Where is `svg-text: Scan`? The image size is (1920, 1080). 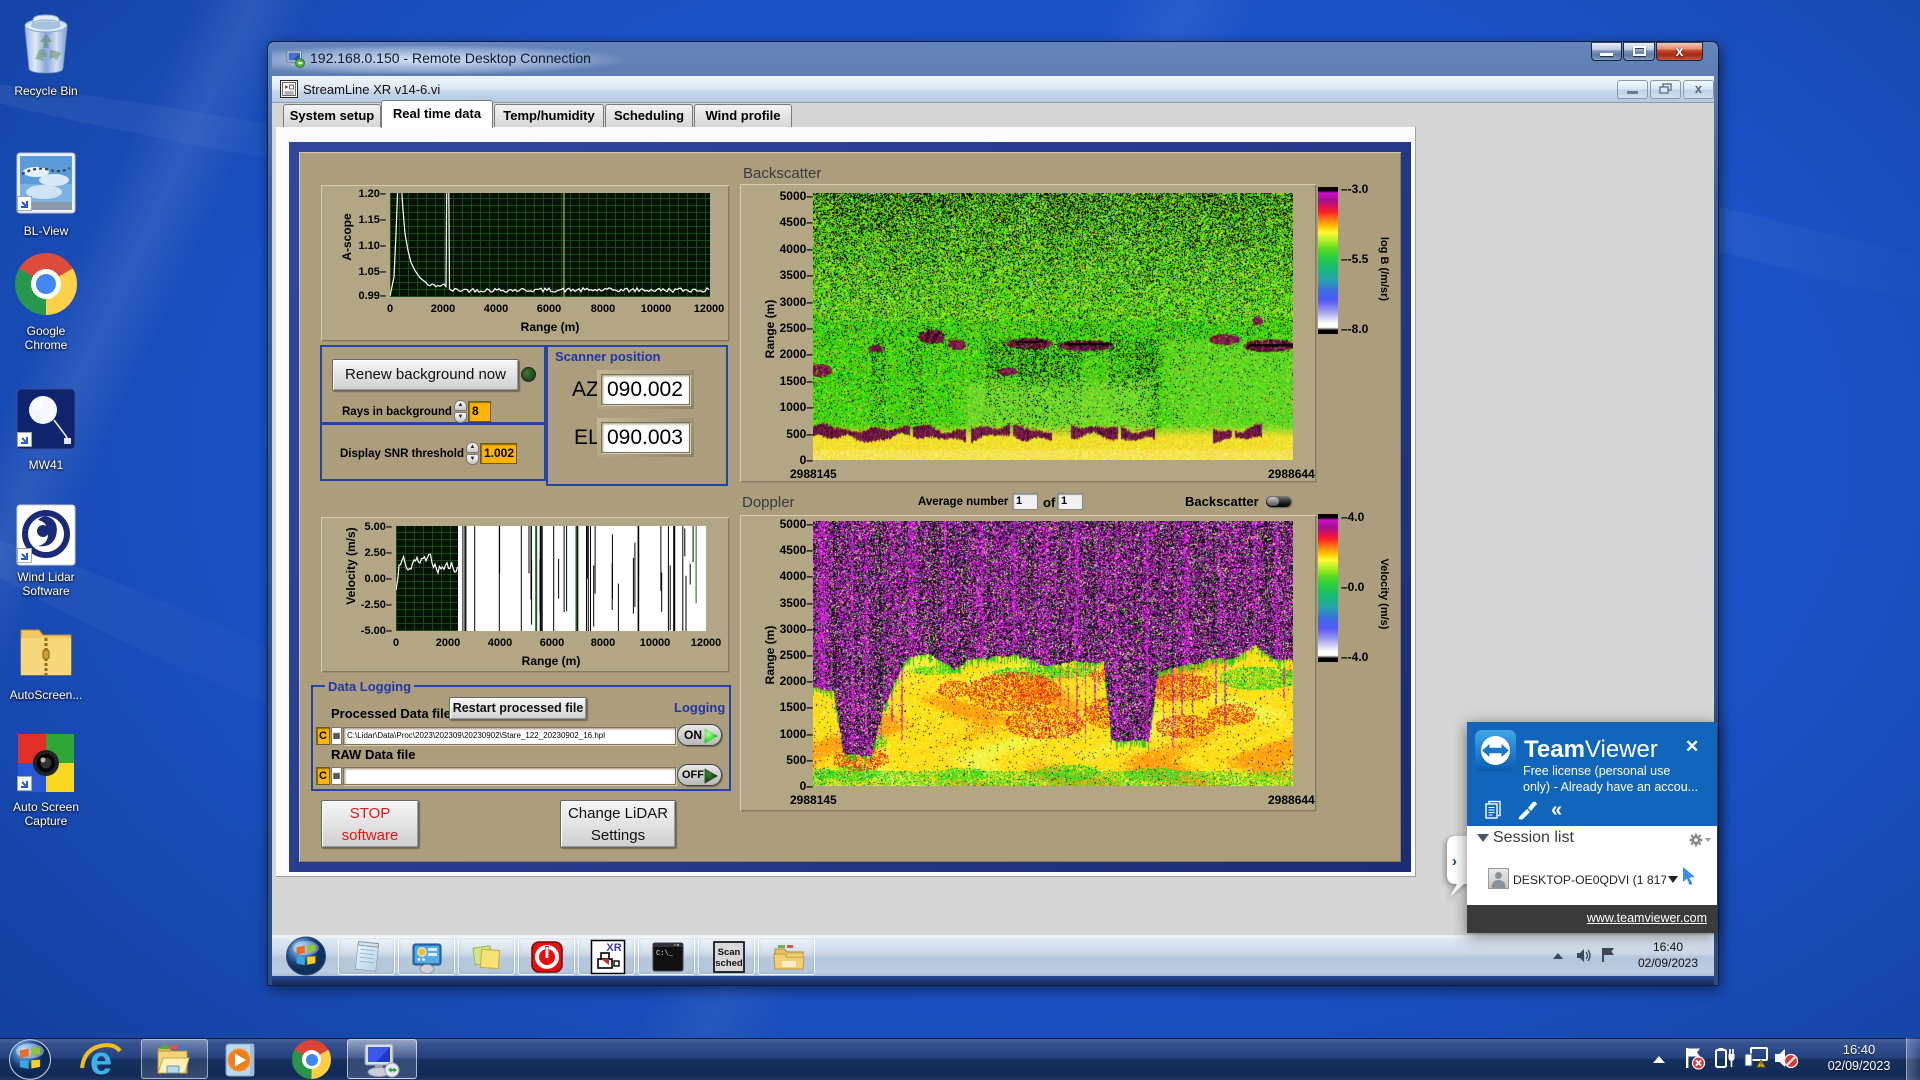
svg-text: Scan is located at coordinates (729, 952).